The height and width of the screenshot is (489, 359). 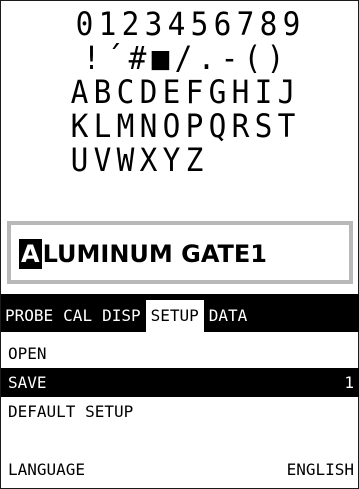 What do you see at coordinates (263, 92) in the screenshot?
I see `char-key: I` at bounding box center [263, 92].